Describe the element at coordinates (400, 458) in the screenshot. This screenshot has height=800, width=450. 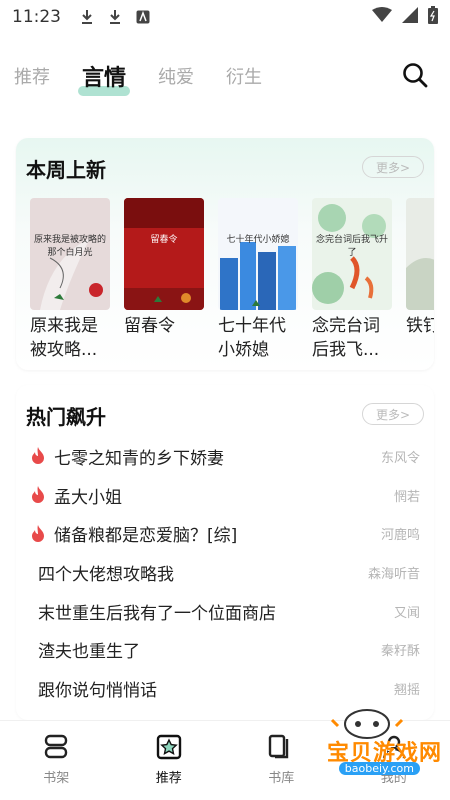
I see `book-author: 东风令` at that location.